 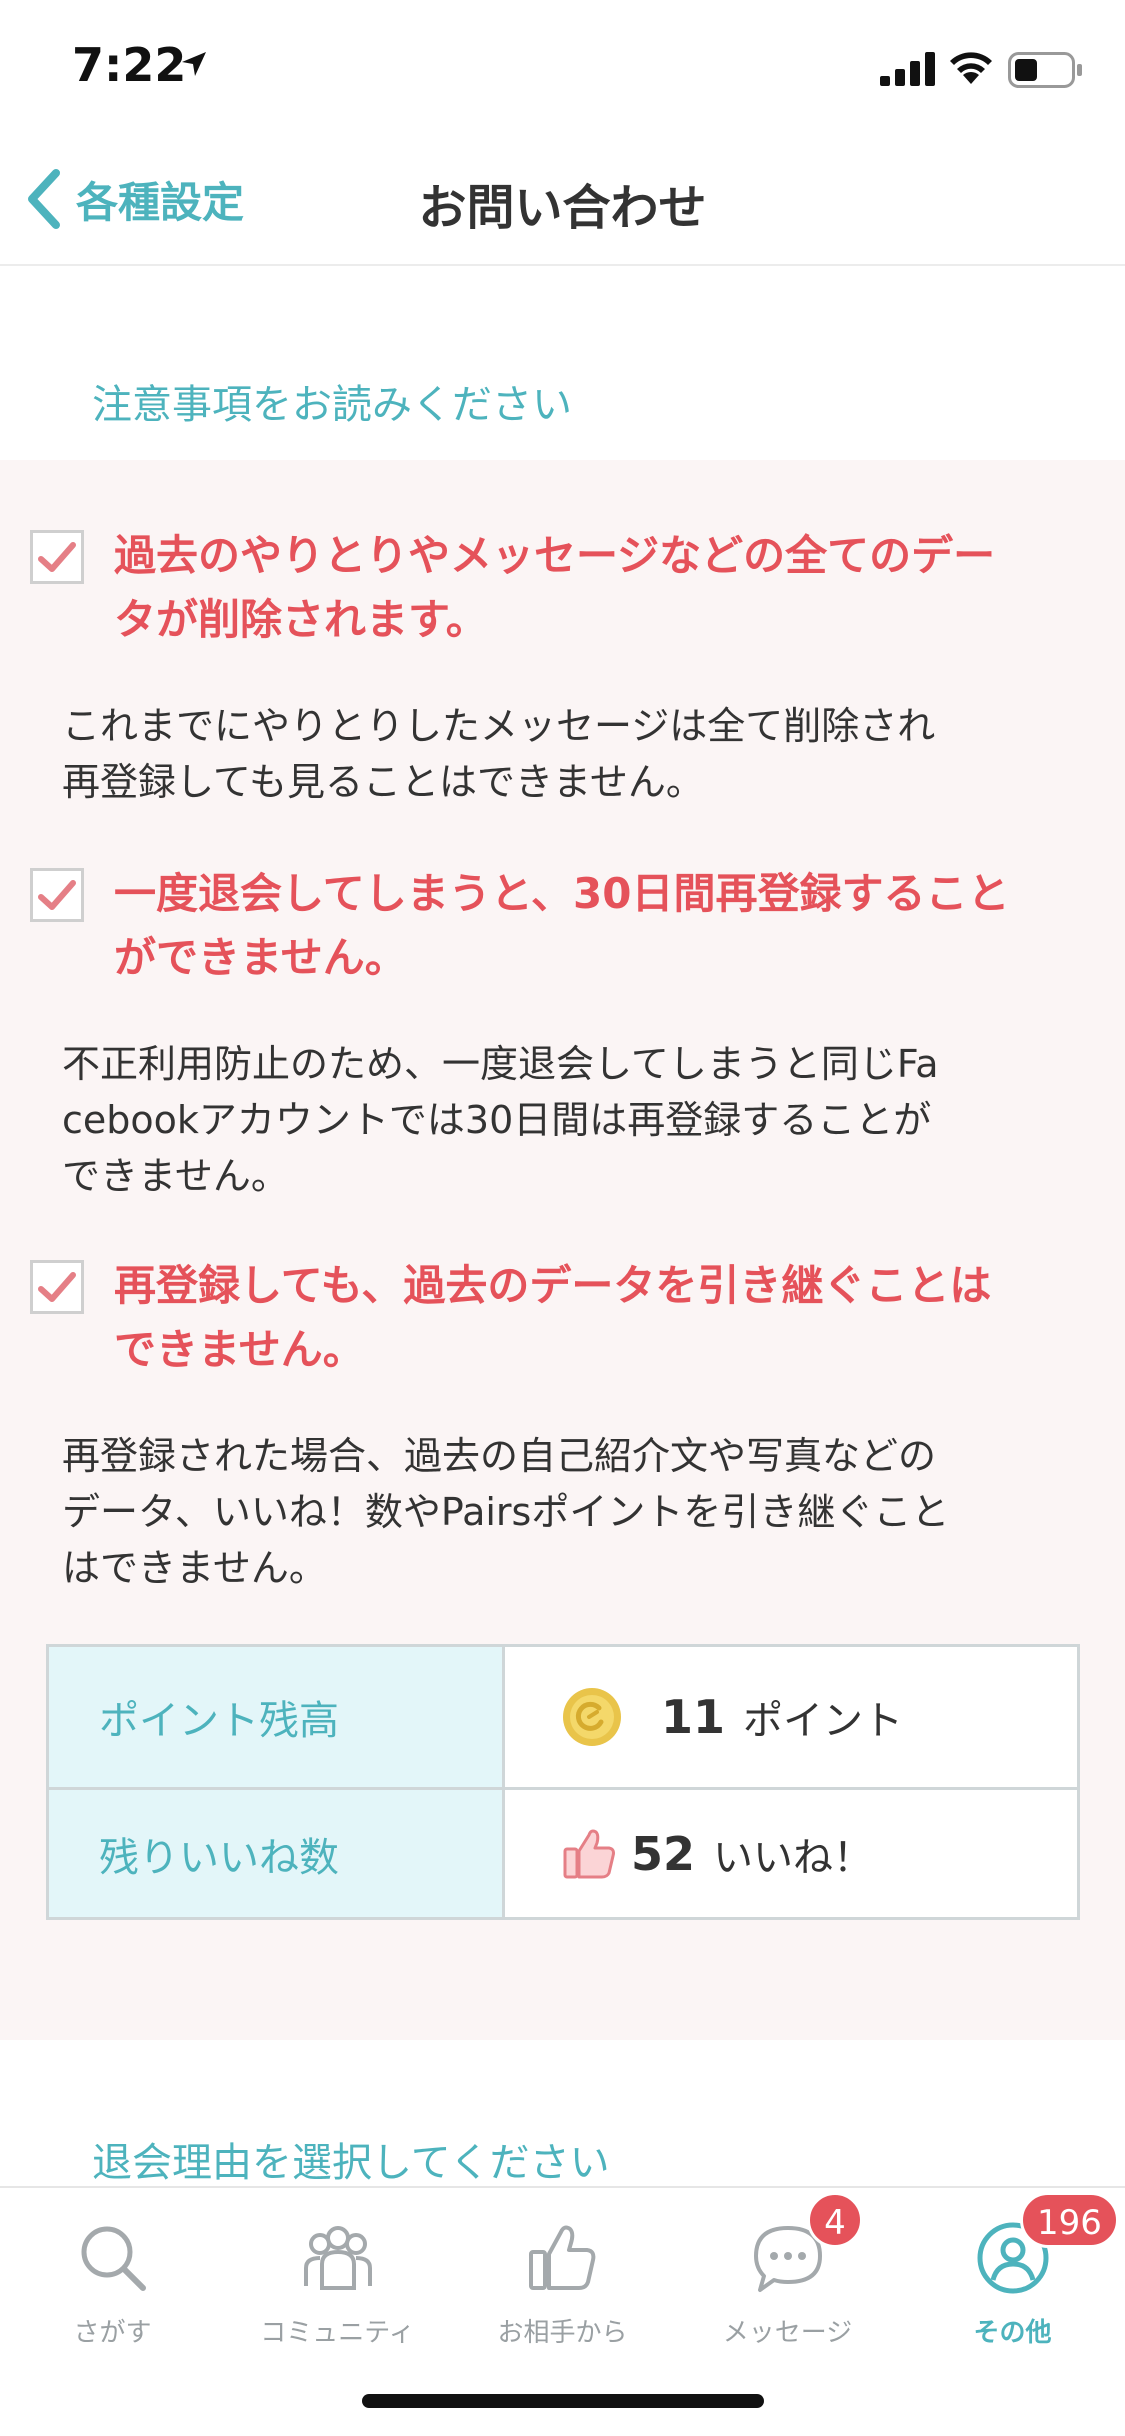 I want to click on unread-messages-badge: 4, so click(x=835, y=2220).